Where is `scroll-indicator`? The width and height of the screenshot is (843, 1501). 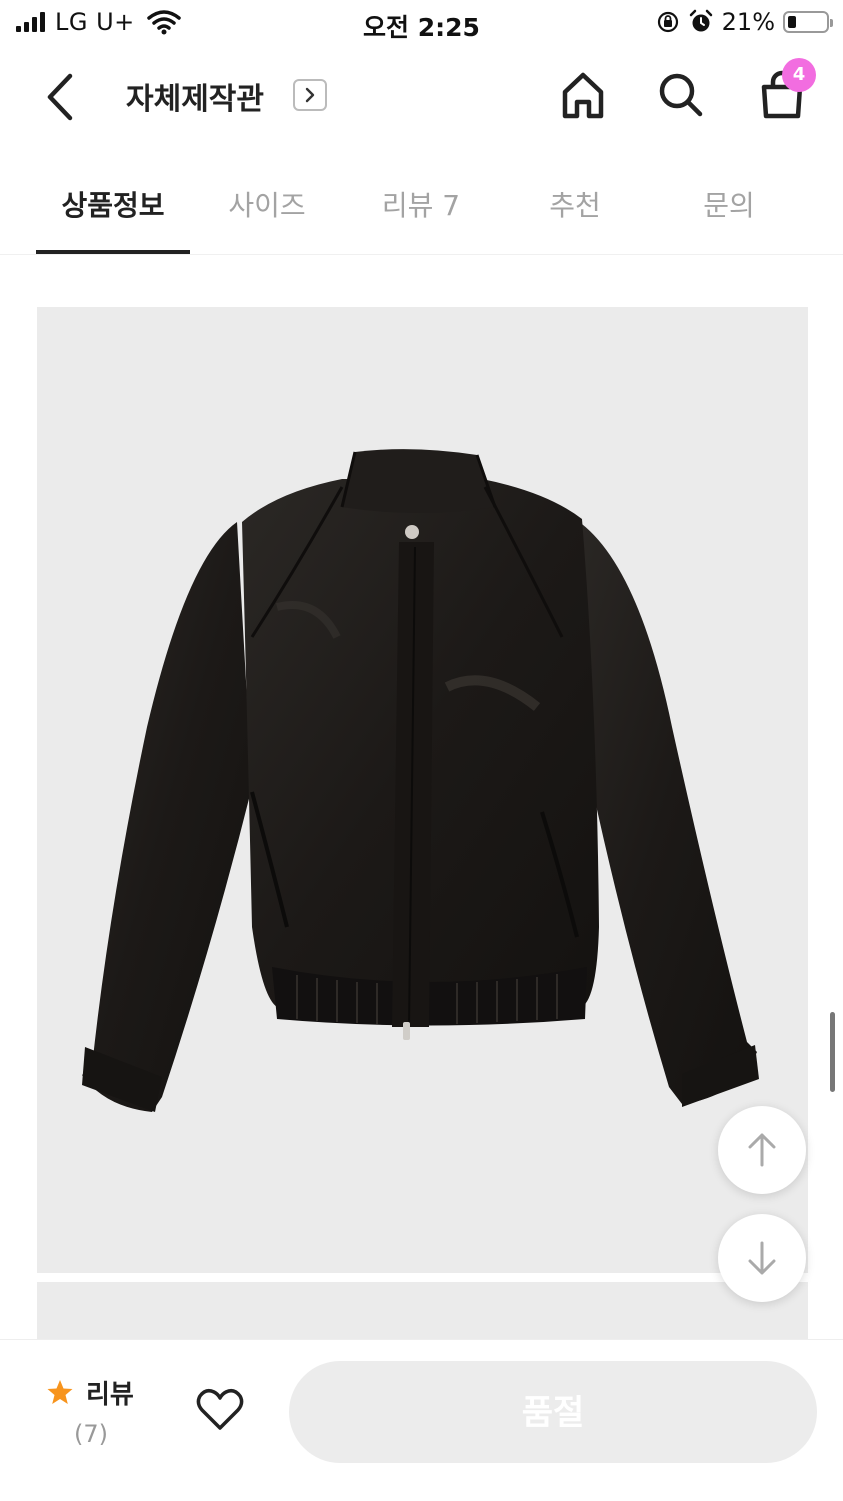 scroll-indicator is located at coordinates (832, 1052).